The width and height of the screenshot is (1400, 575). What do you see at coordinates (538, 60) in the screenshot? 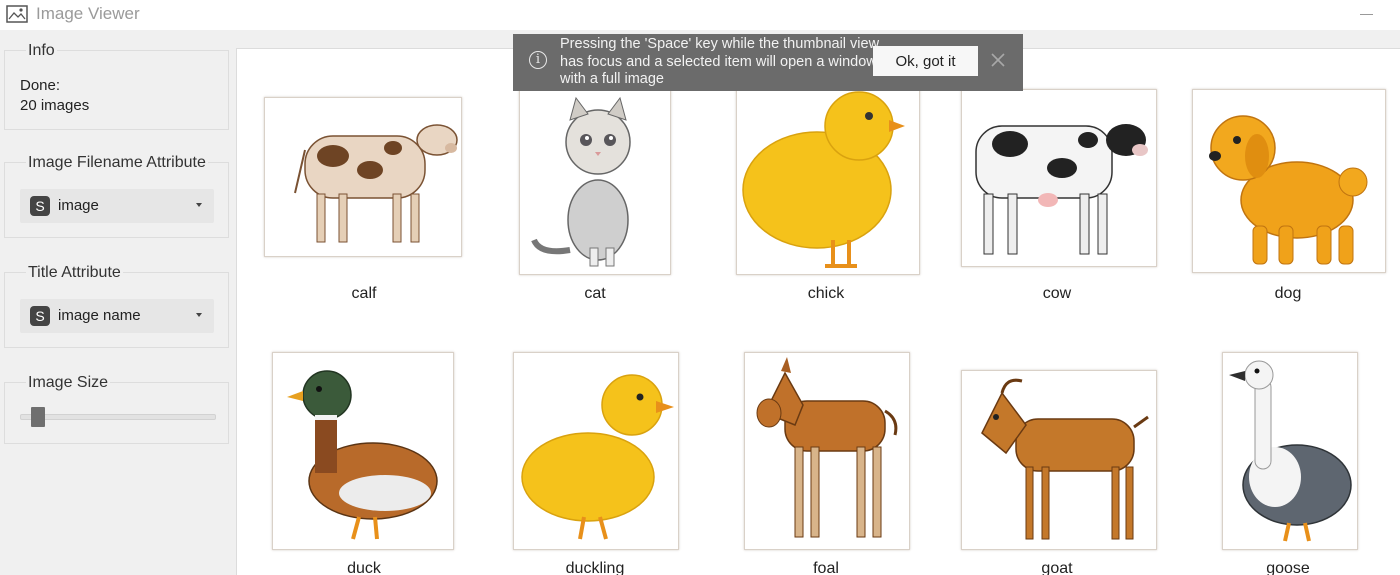
I see `info-icon: i` at bounding box center [538, 60].